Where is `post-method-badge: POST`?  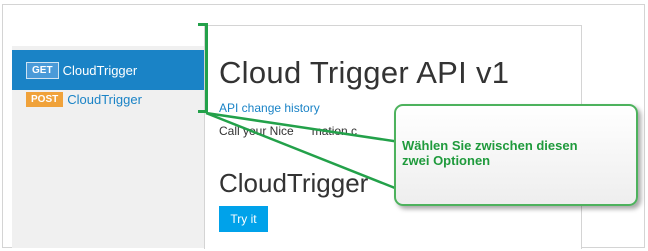 post-method-badge: POST is located at coordinates (45, 99).